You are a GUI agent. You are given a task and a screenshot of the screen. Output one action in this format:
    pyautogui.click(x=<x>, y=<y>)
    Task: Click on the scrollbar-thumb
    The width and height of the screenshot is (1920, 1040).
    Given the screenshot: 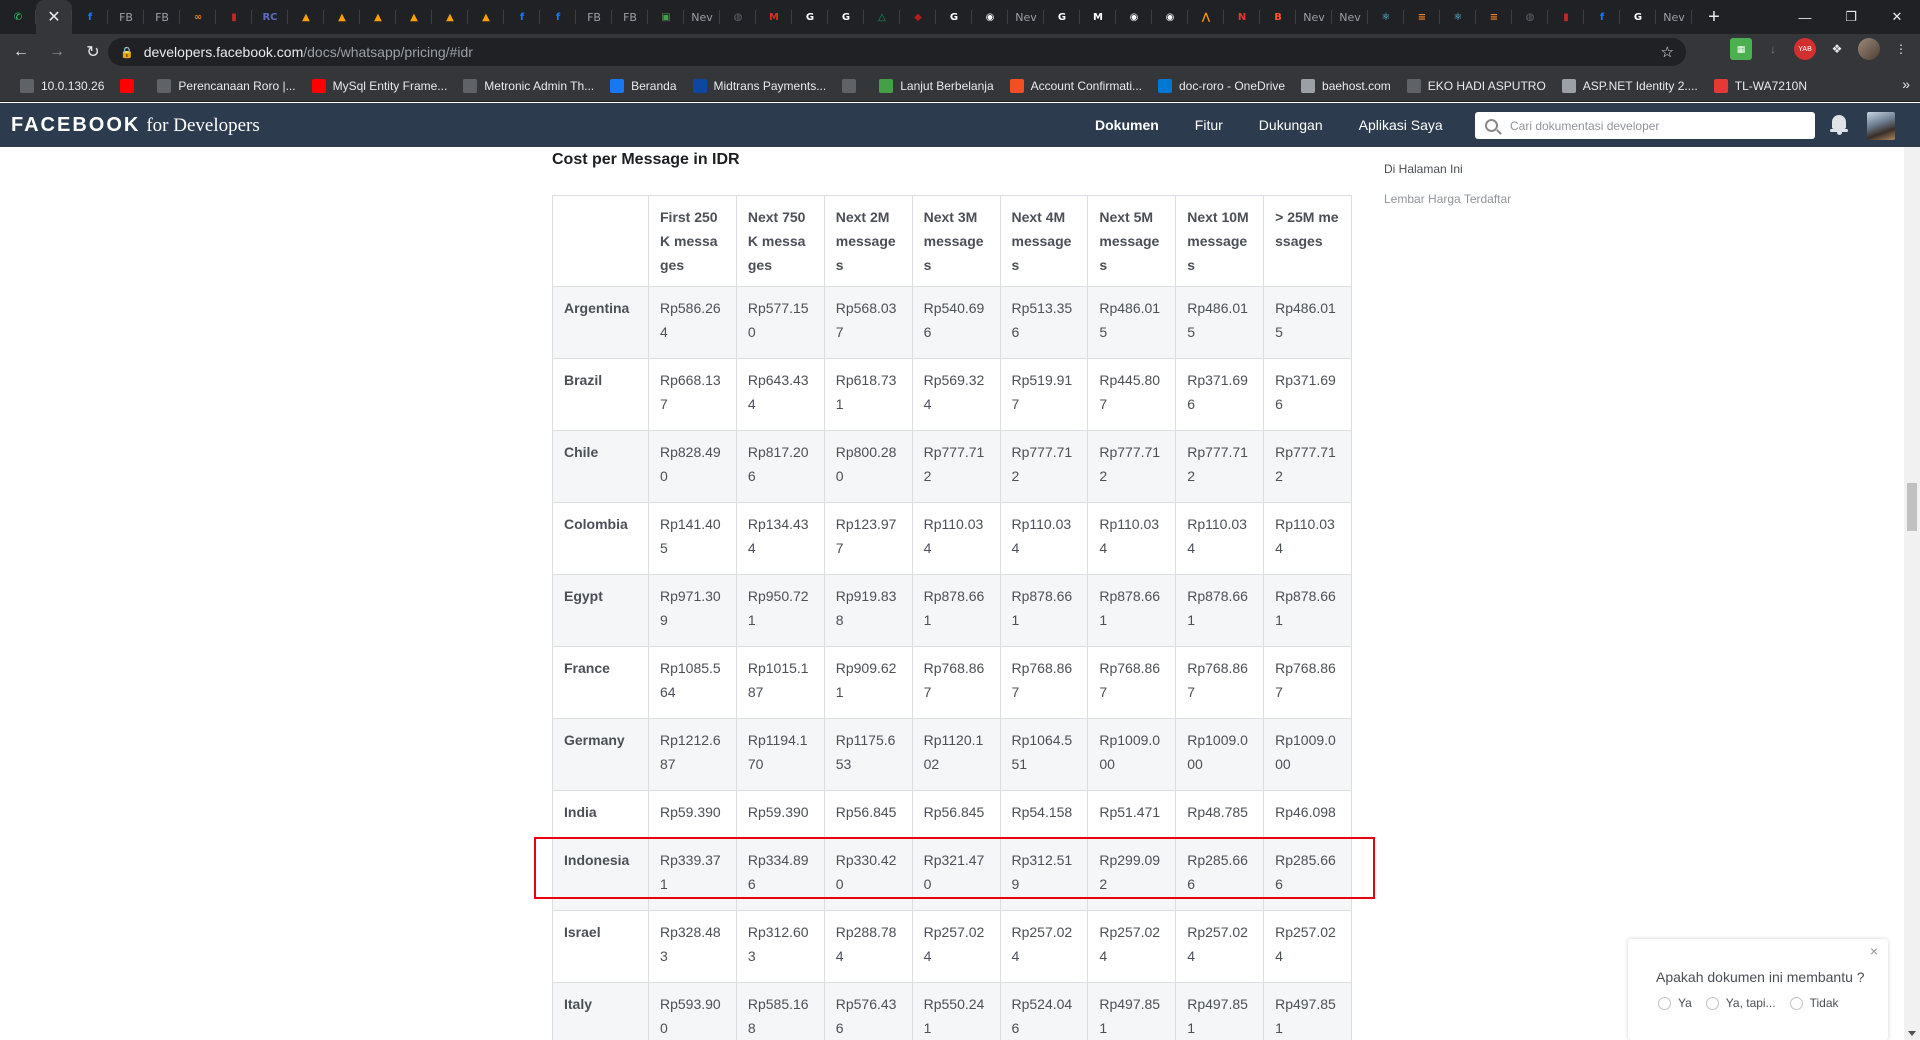 What is the action you would take?
    pyautogui.click(x=1912, y=507)
    